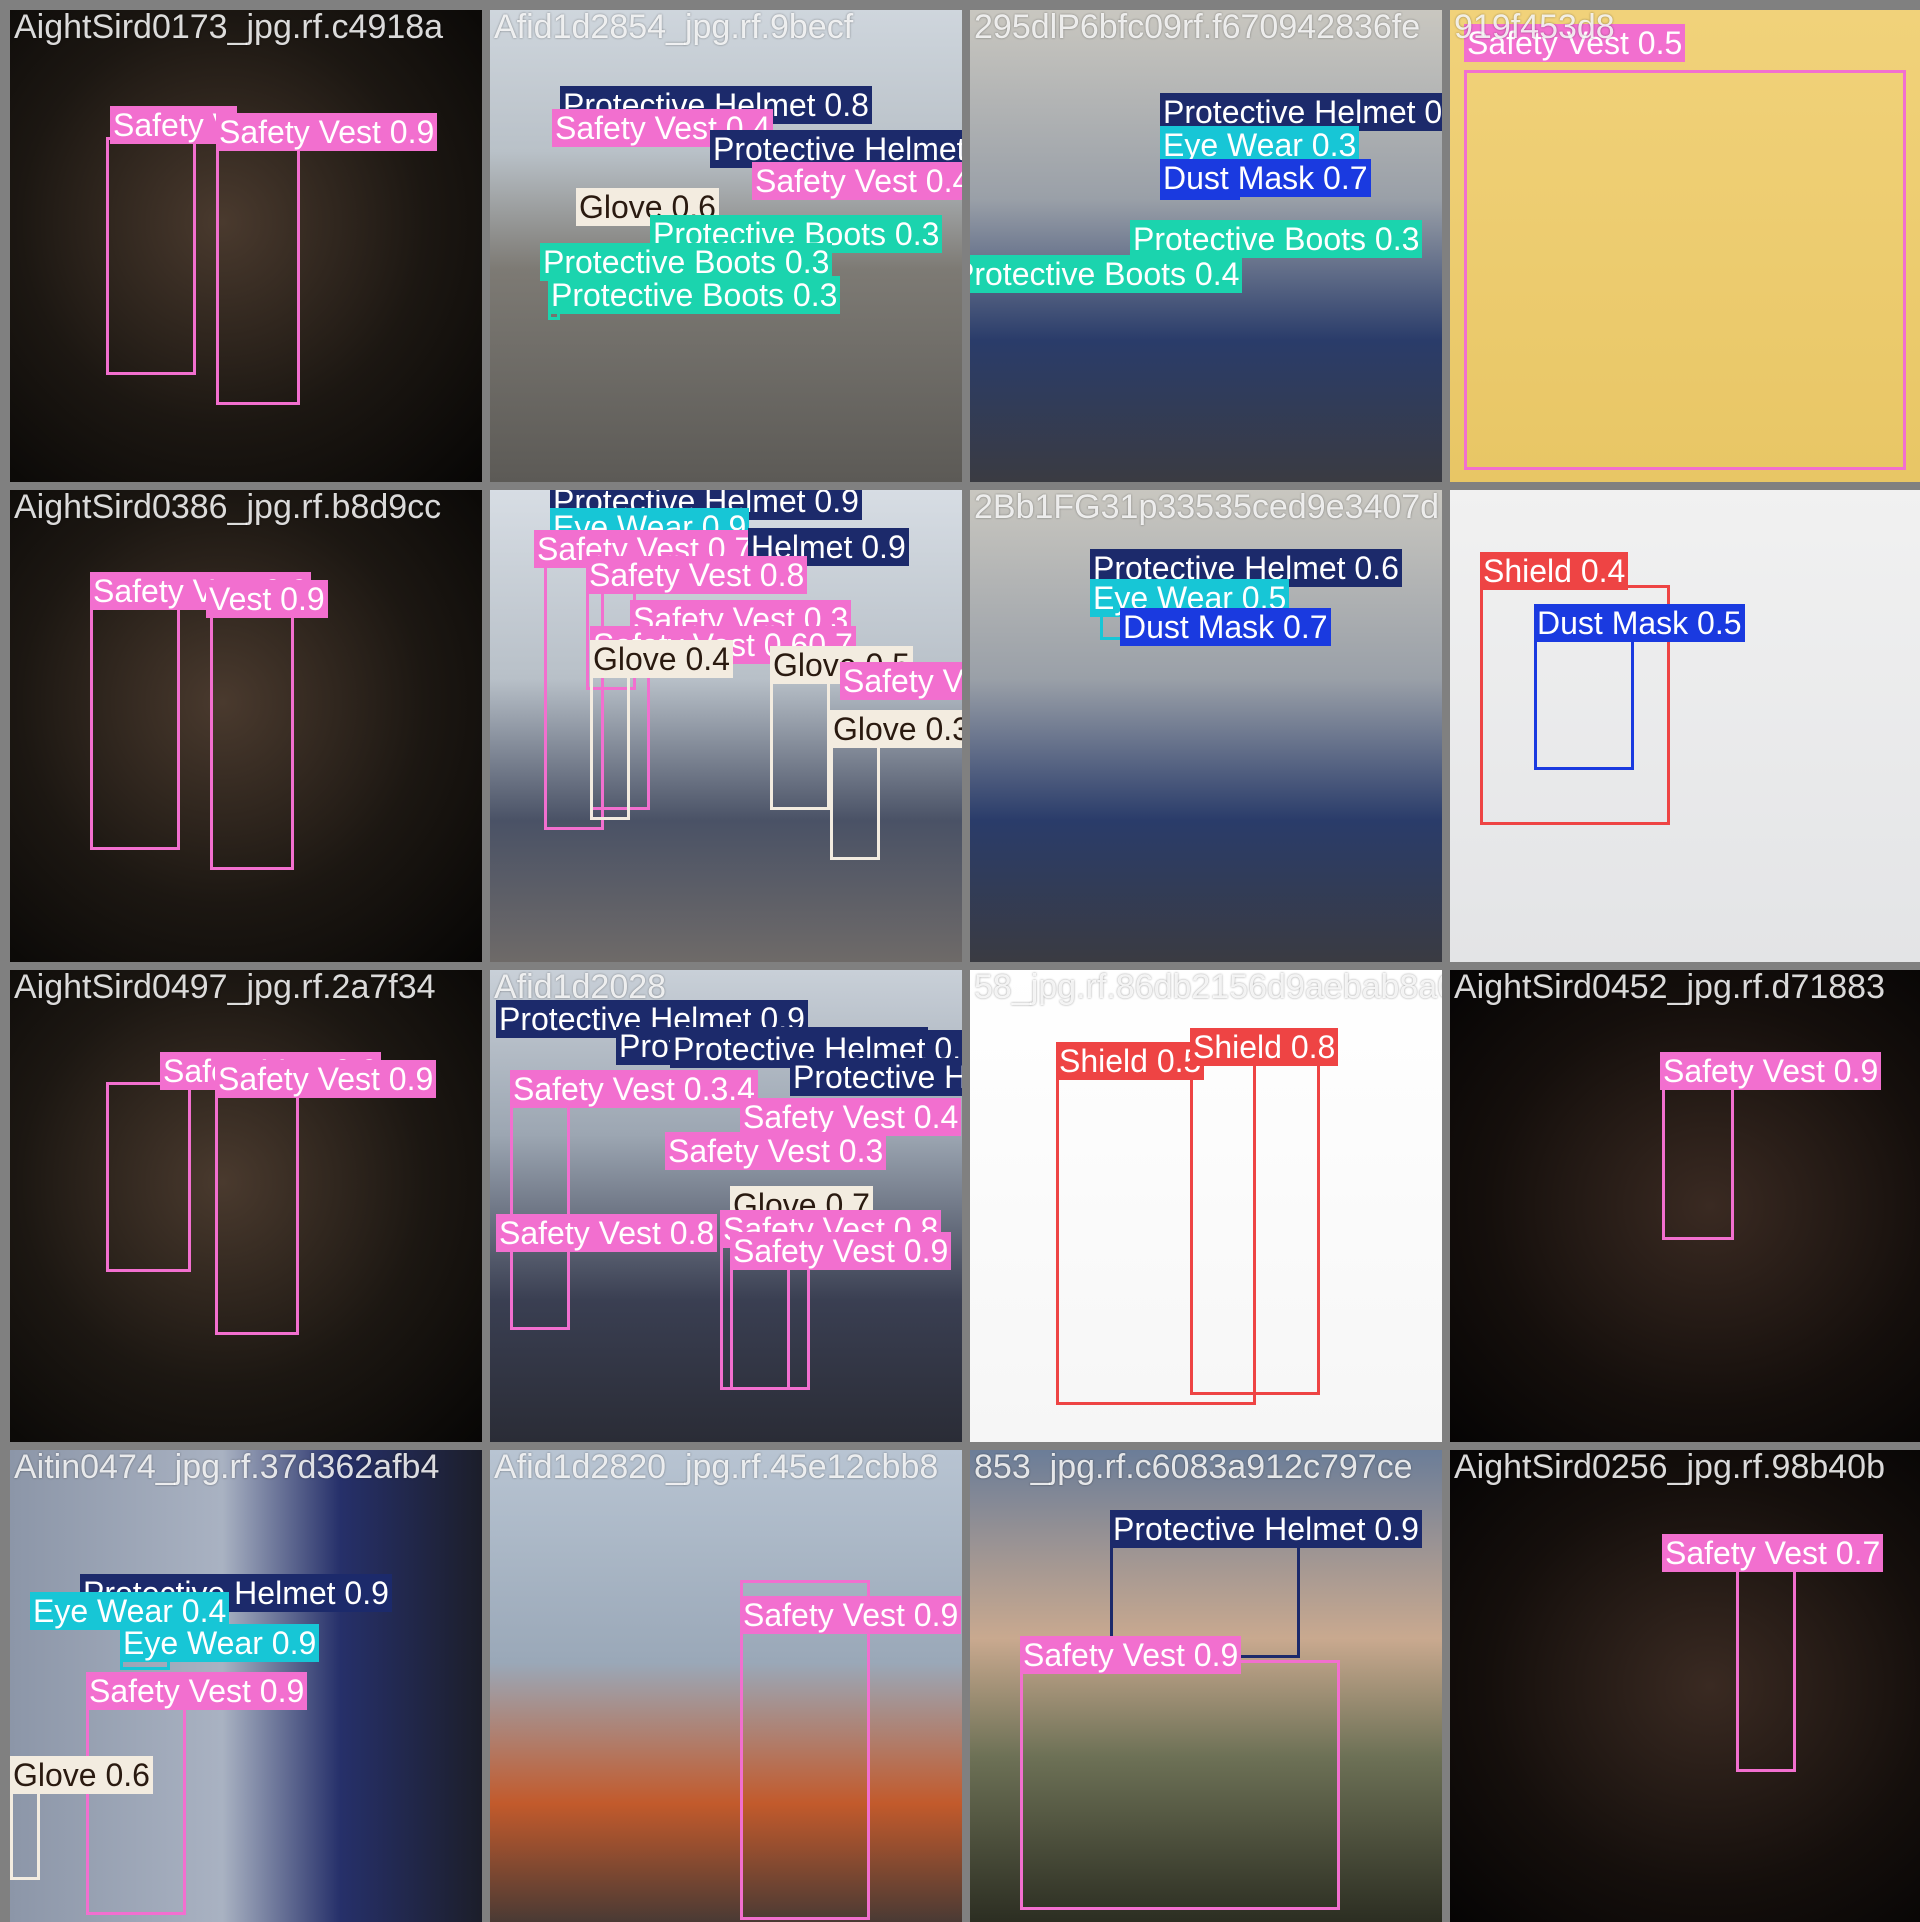 Image resolution: width=1920 pixels, height=1922 pixels. Describe the element at coordinates (776, 1151) in the screenshot. I see `detection-label: Safety Vest 0.3` at that location.